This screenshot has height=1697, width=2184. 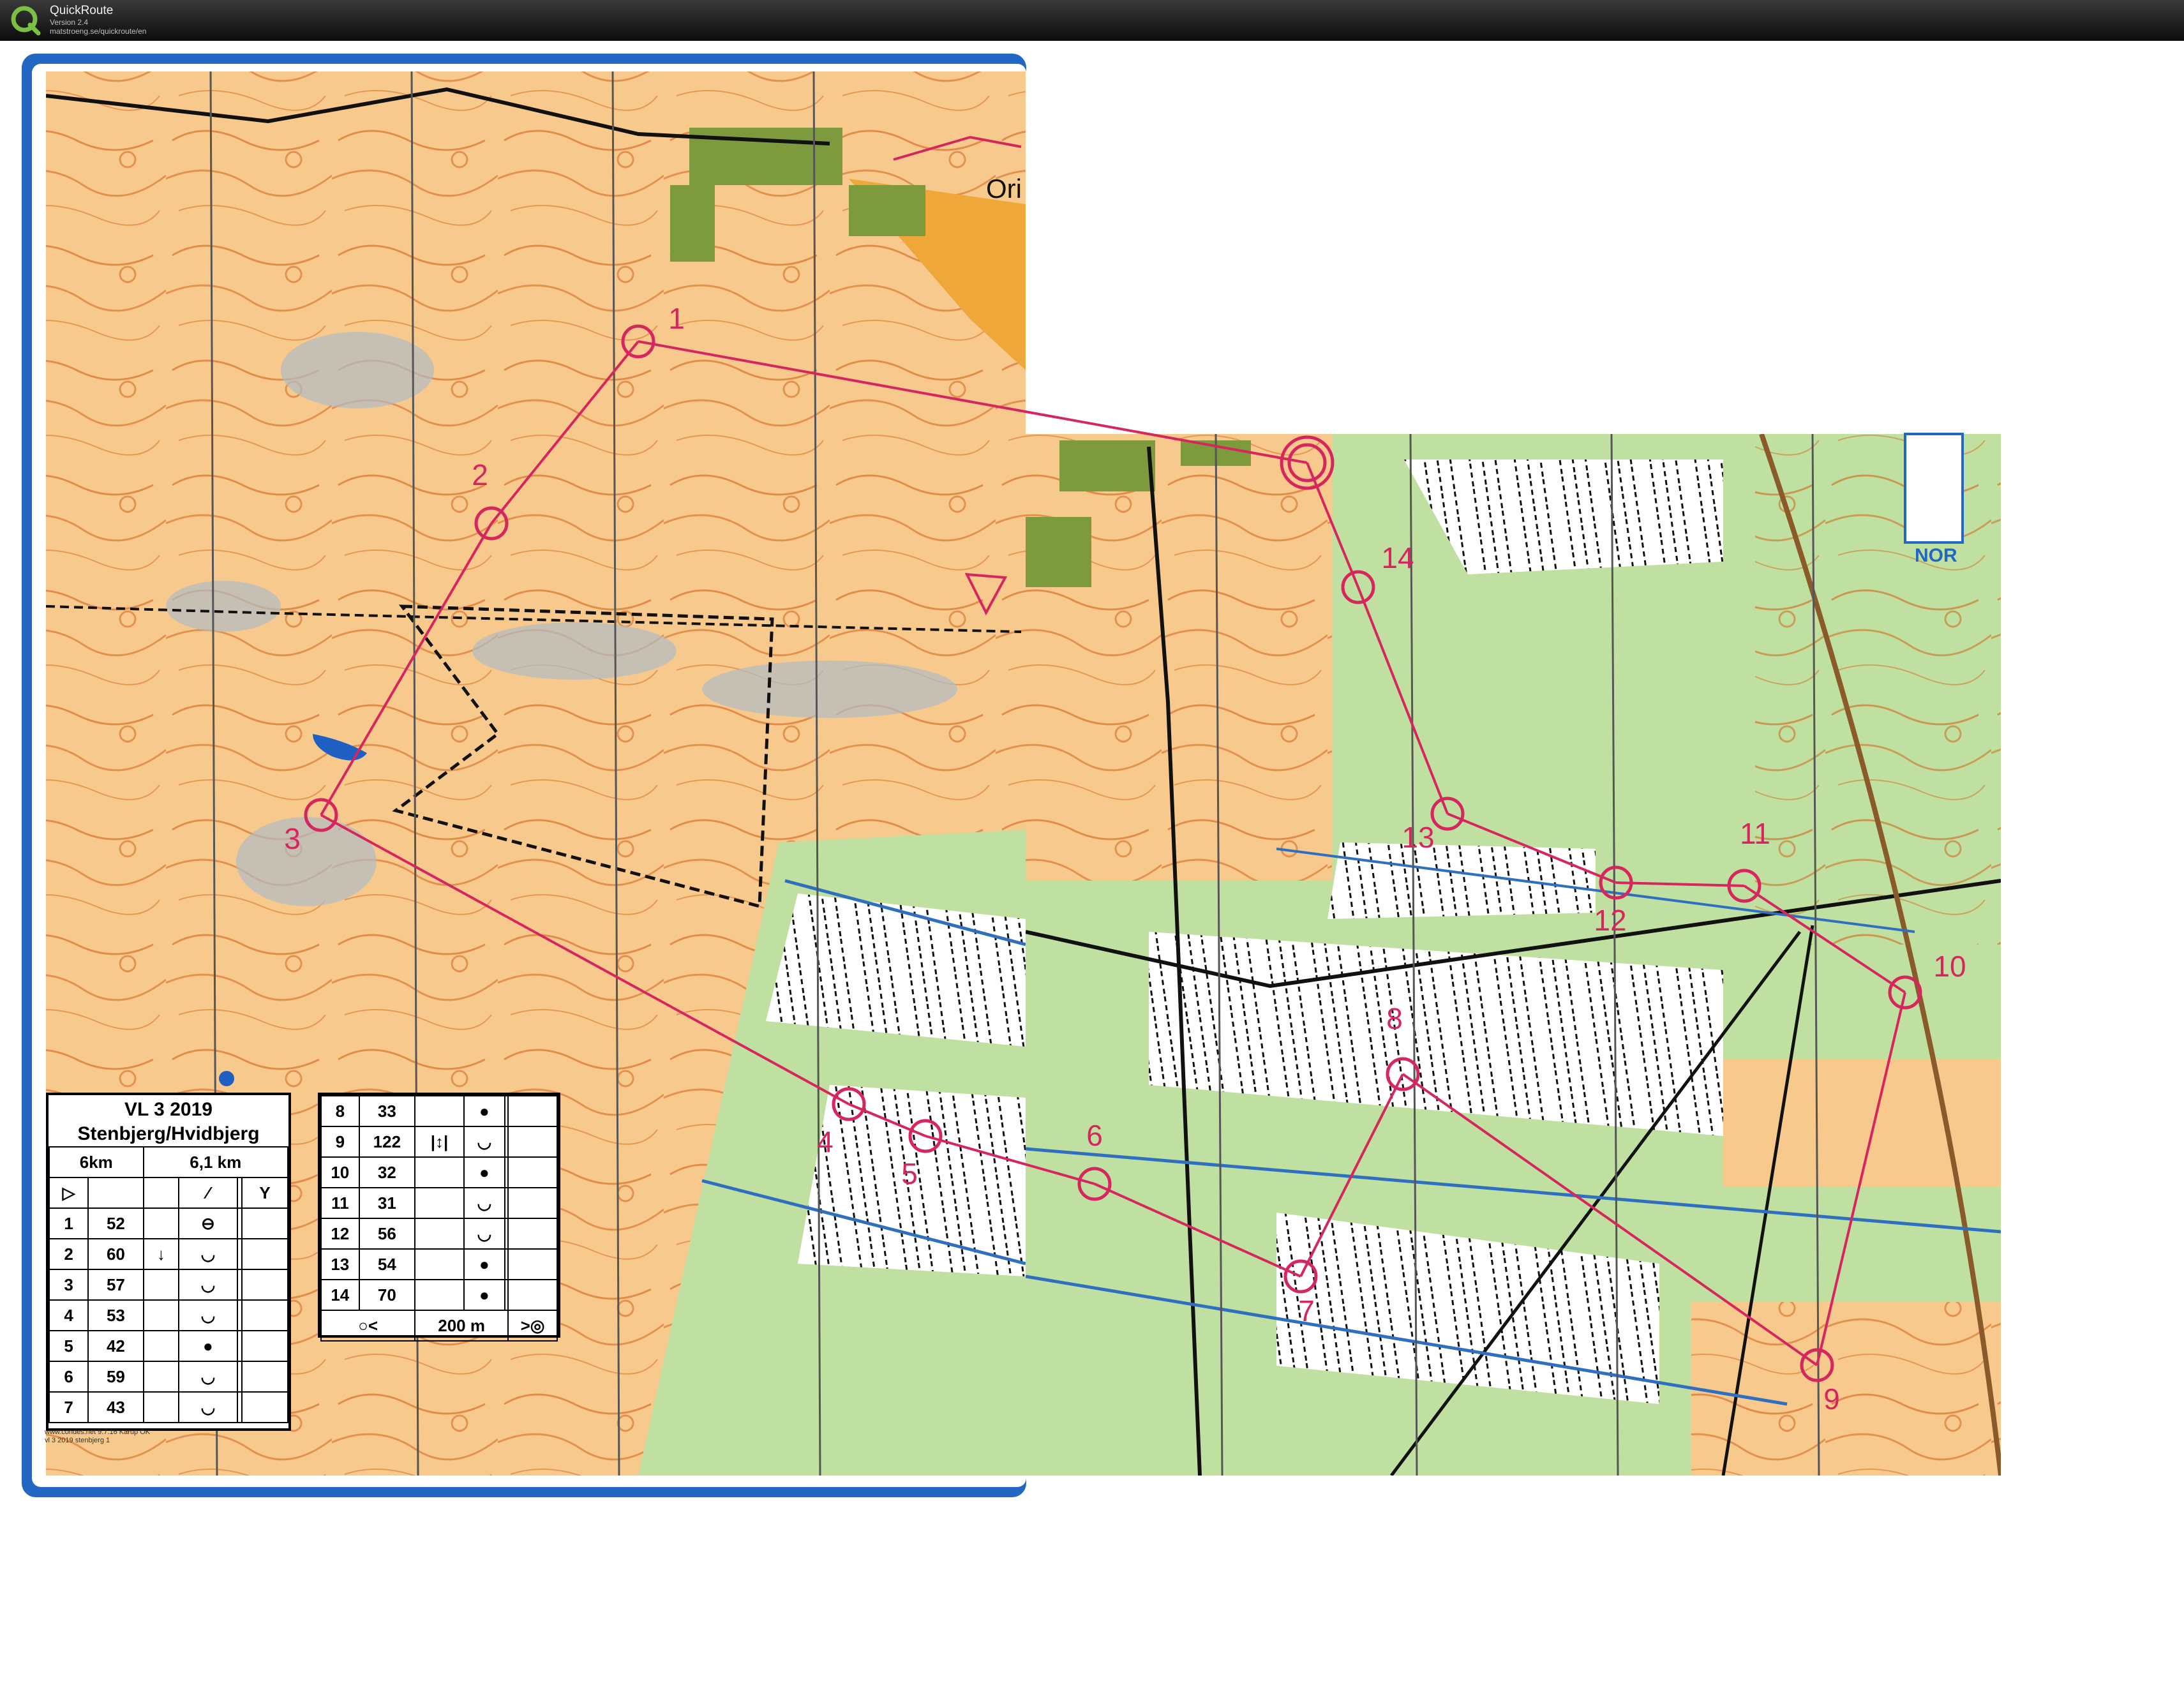 I want to click on legend-area: Stenbjerg/Hvidbjerg, so click(x=169, y=1133).